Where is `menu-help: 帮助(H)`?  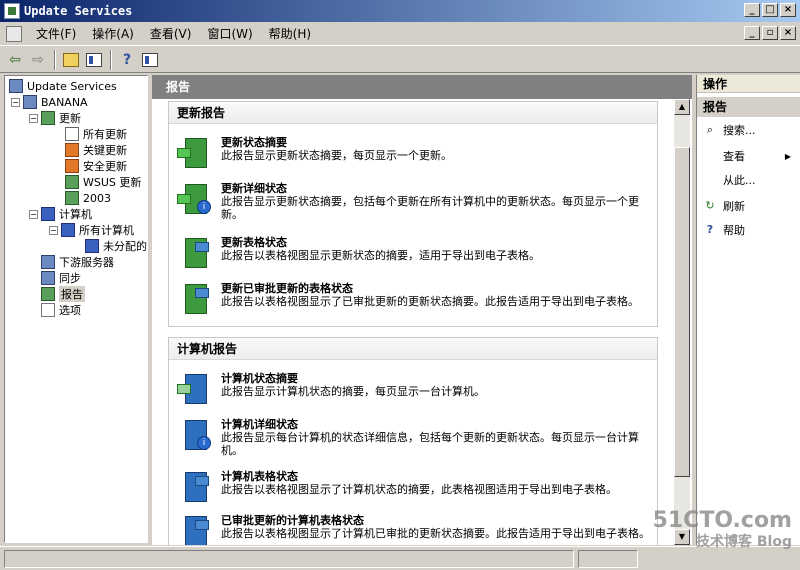
menu-help: 帮助(H) is located at coordinates (290, 34).